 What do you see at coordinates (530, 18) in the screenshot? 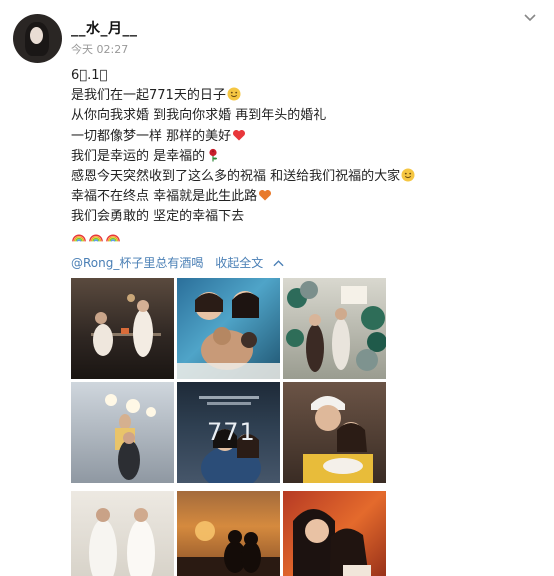
I see `chevron-down-icon` at bounding box center [530, 18].